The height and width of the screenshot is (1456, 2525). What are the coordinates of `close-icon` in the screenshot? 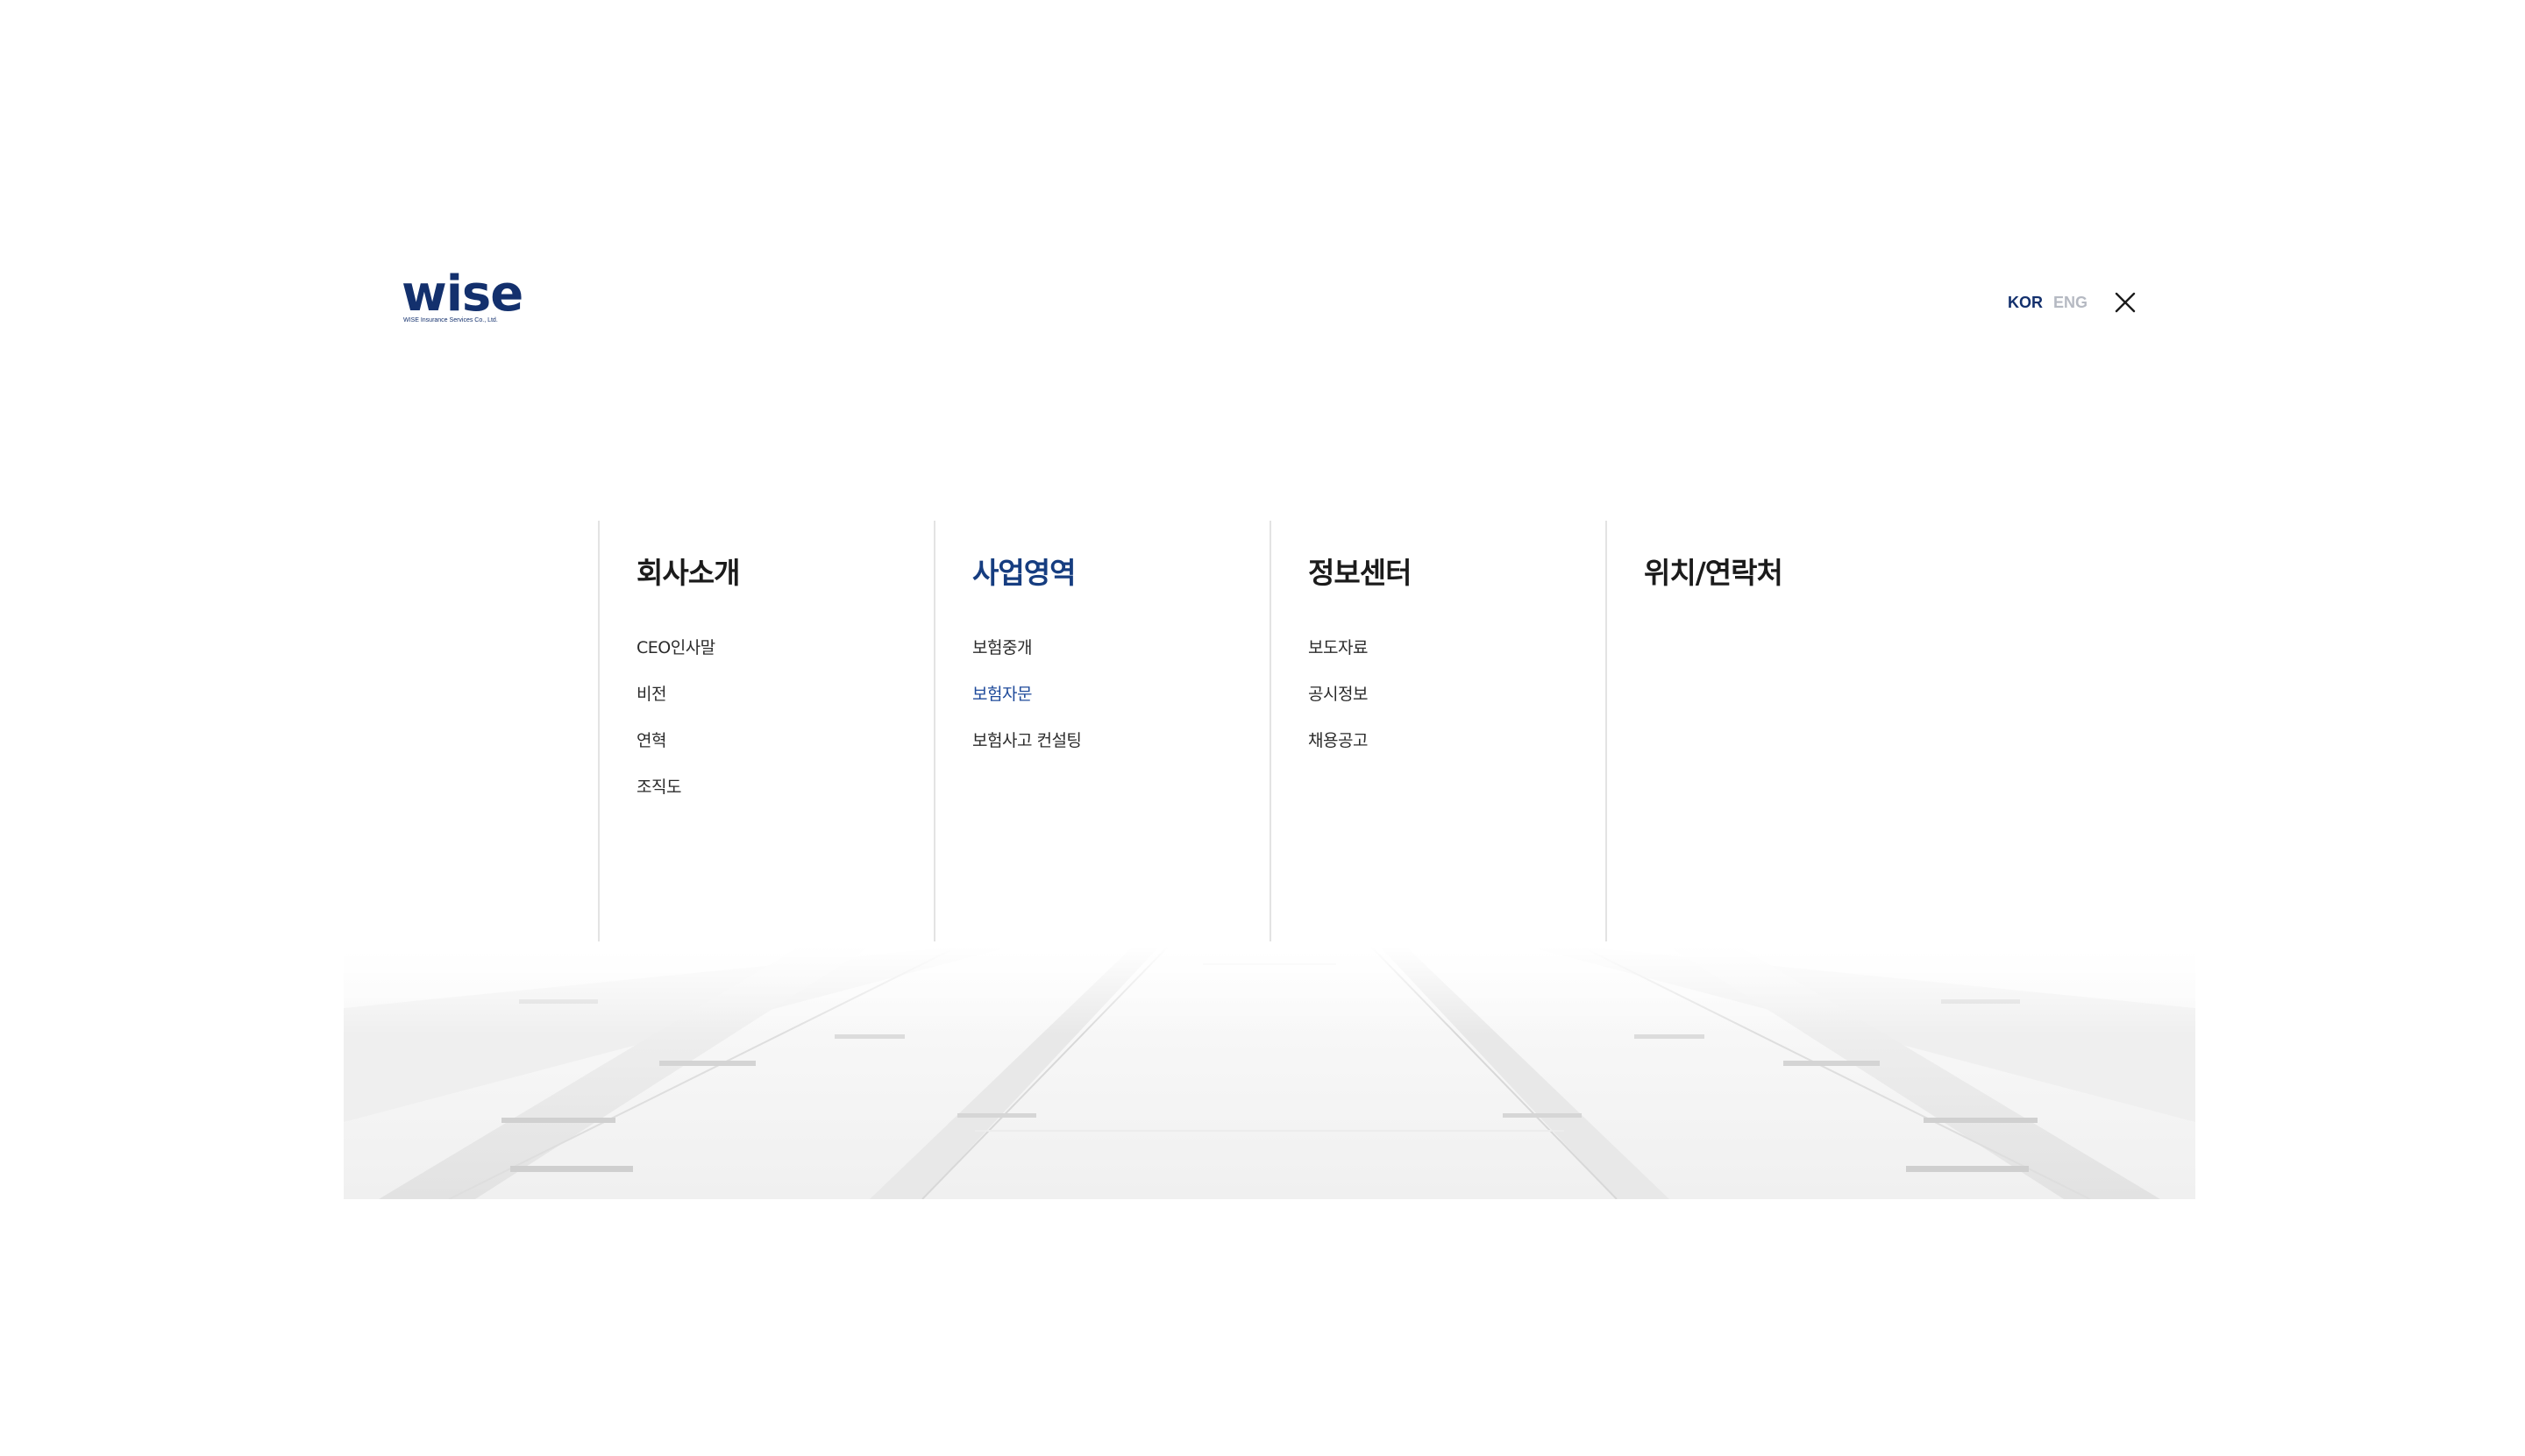 It's located at (2125, 302).